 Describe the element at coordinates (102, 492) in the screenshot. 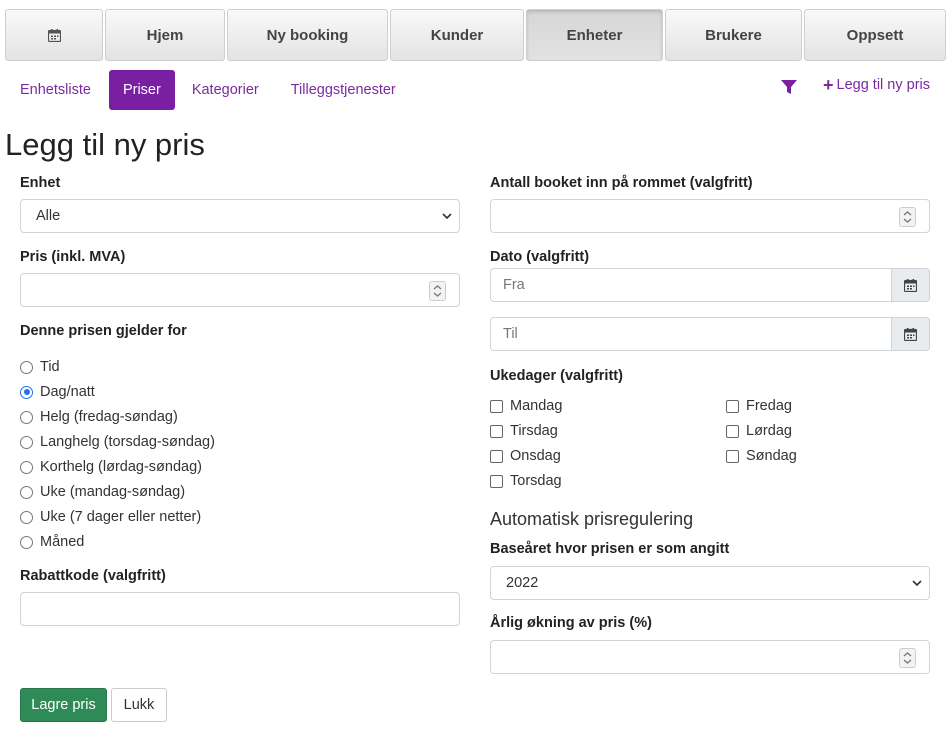

I see `radio-week-mon-sun: Uke (mandag-søndag)` at that location.